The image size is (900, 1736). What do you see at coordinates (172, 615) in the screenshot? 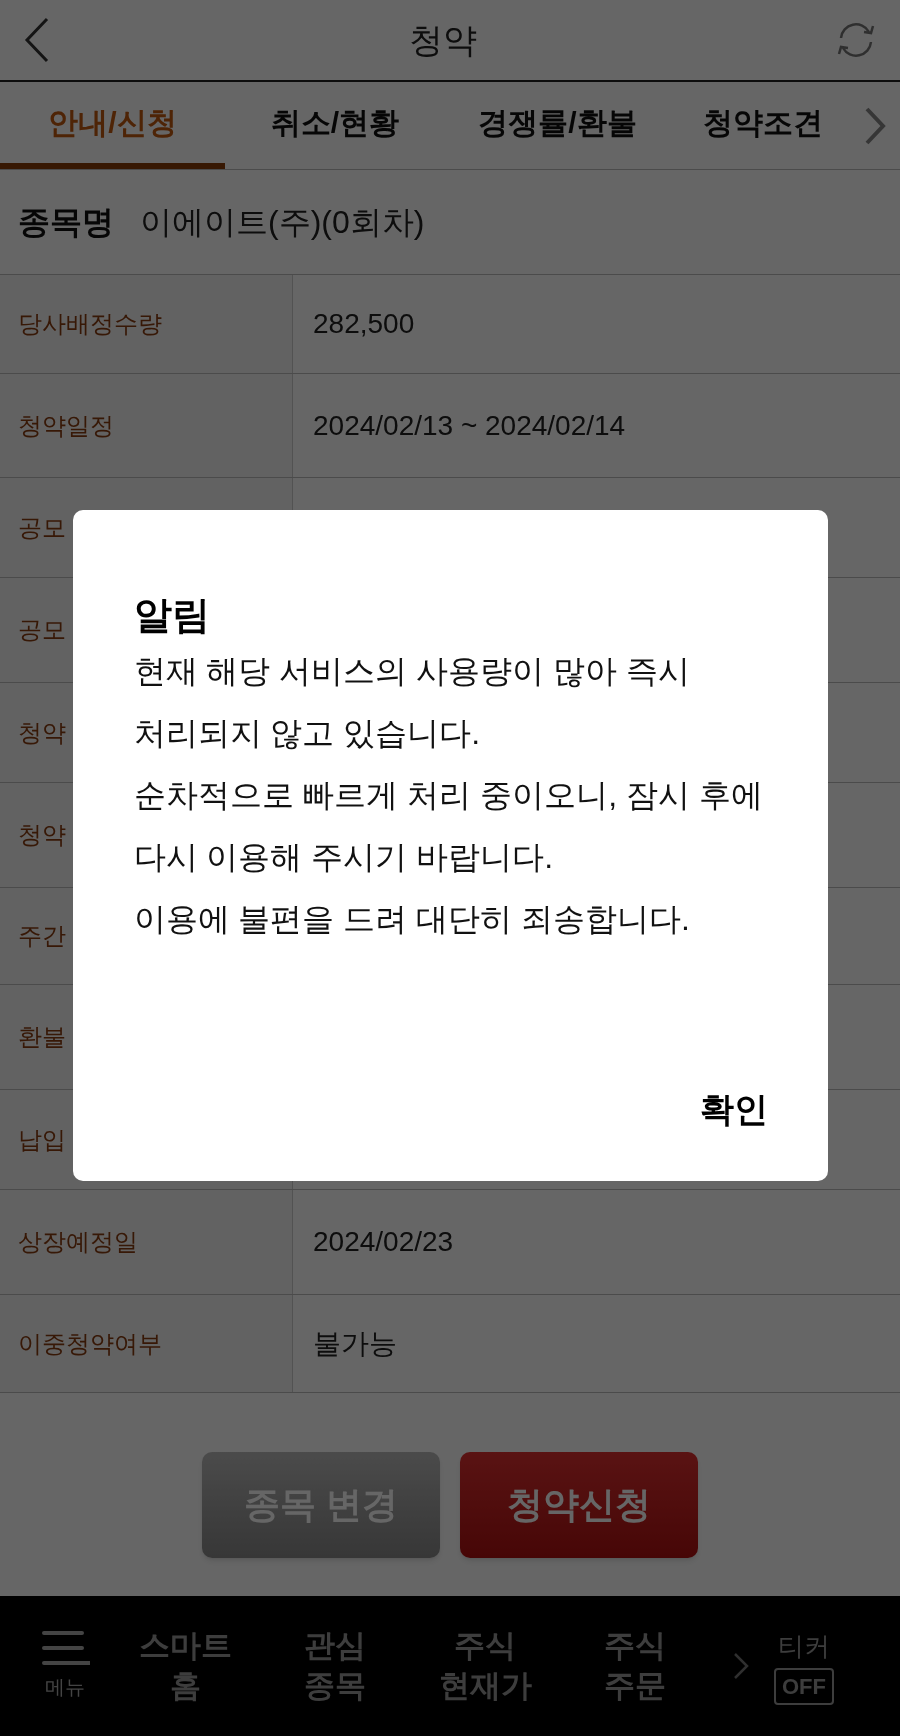
I see `dialog-title: 알림` at bounding box center [172, 615].